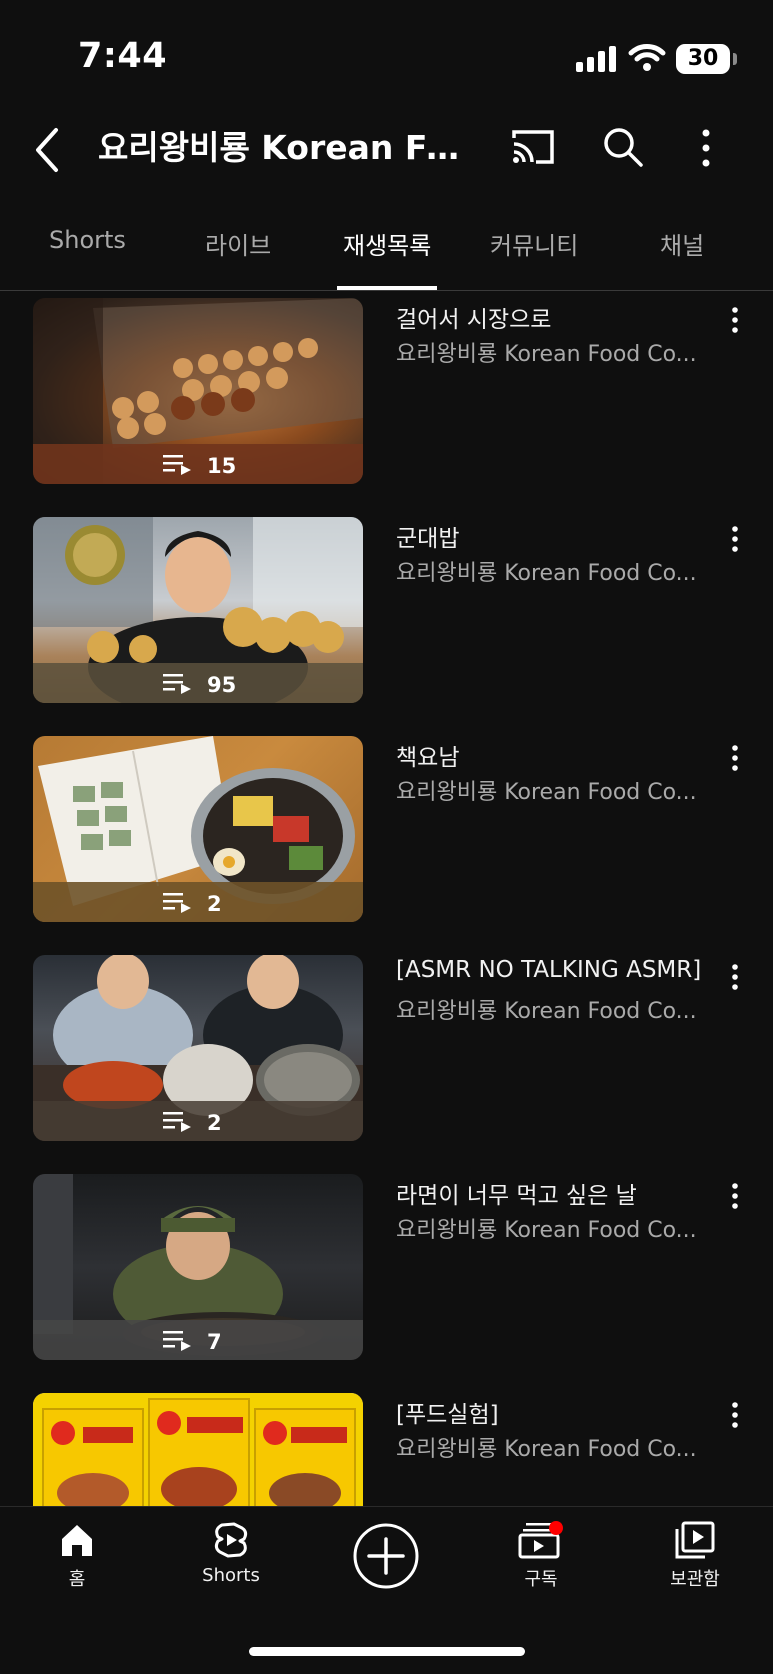 The image size is (773, 1674). I want to click on nav-subscriptions: 구독, so click(541, 1556).